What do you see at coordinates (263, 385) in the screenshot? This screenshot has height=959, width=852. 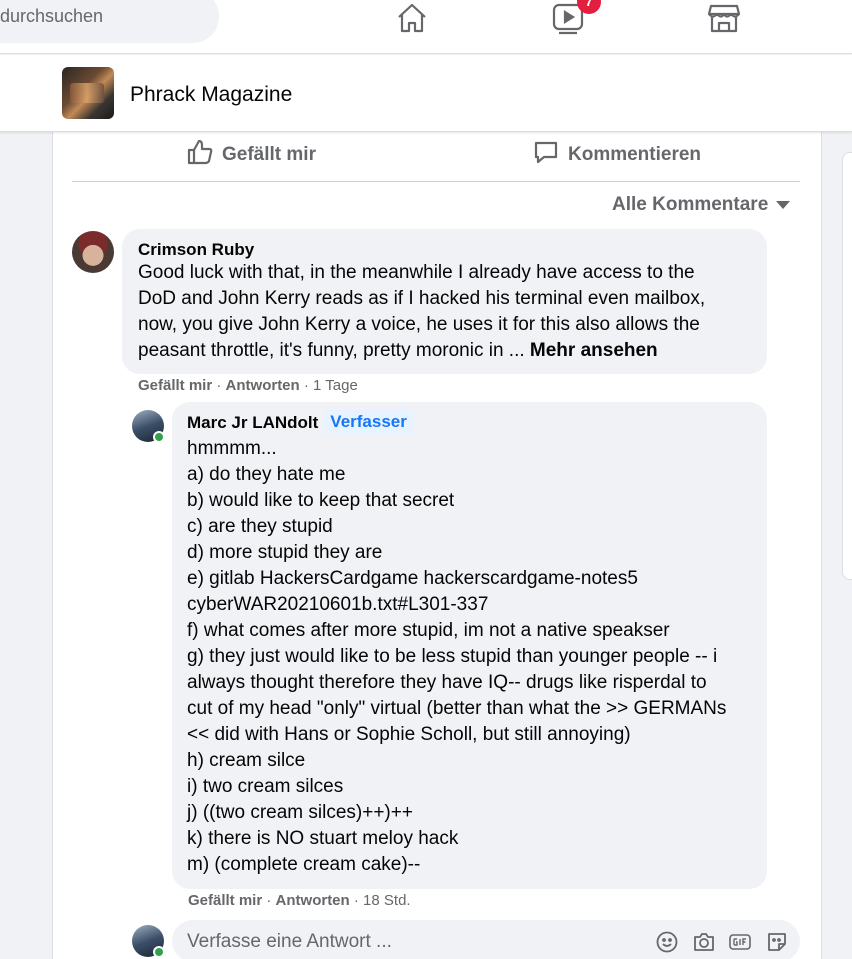 I see `comment-reply-link: Antworten` at bounding box center [263, 385].